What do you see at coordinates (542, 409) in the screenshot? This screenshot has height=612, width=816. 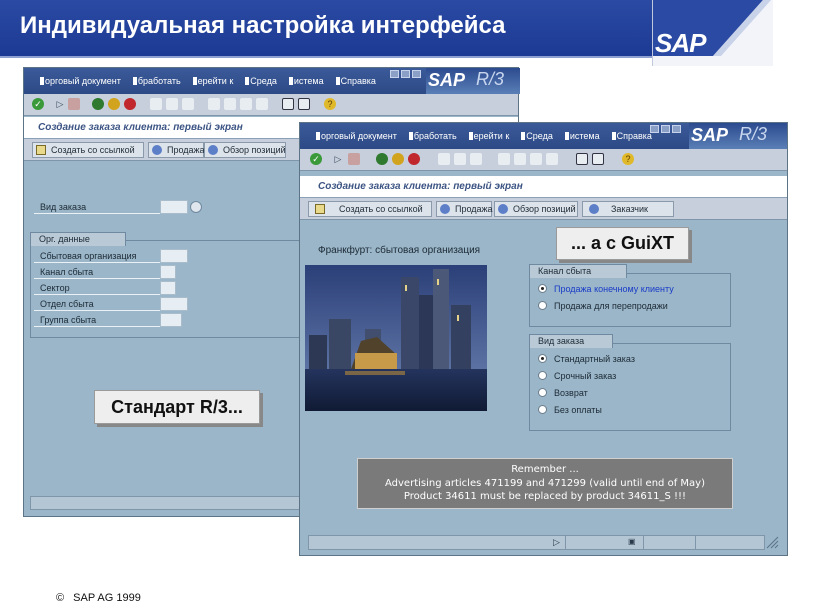 I see `radio-free-of-charge` at bounding box center [542, 409].